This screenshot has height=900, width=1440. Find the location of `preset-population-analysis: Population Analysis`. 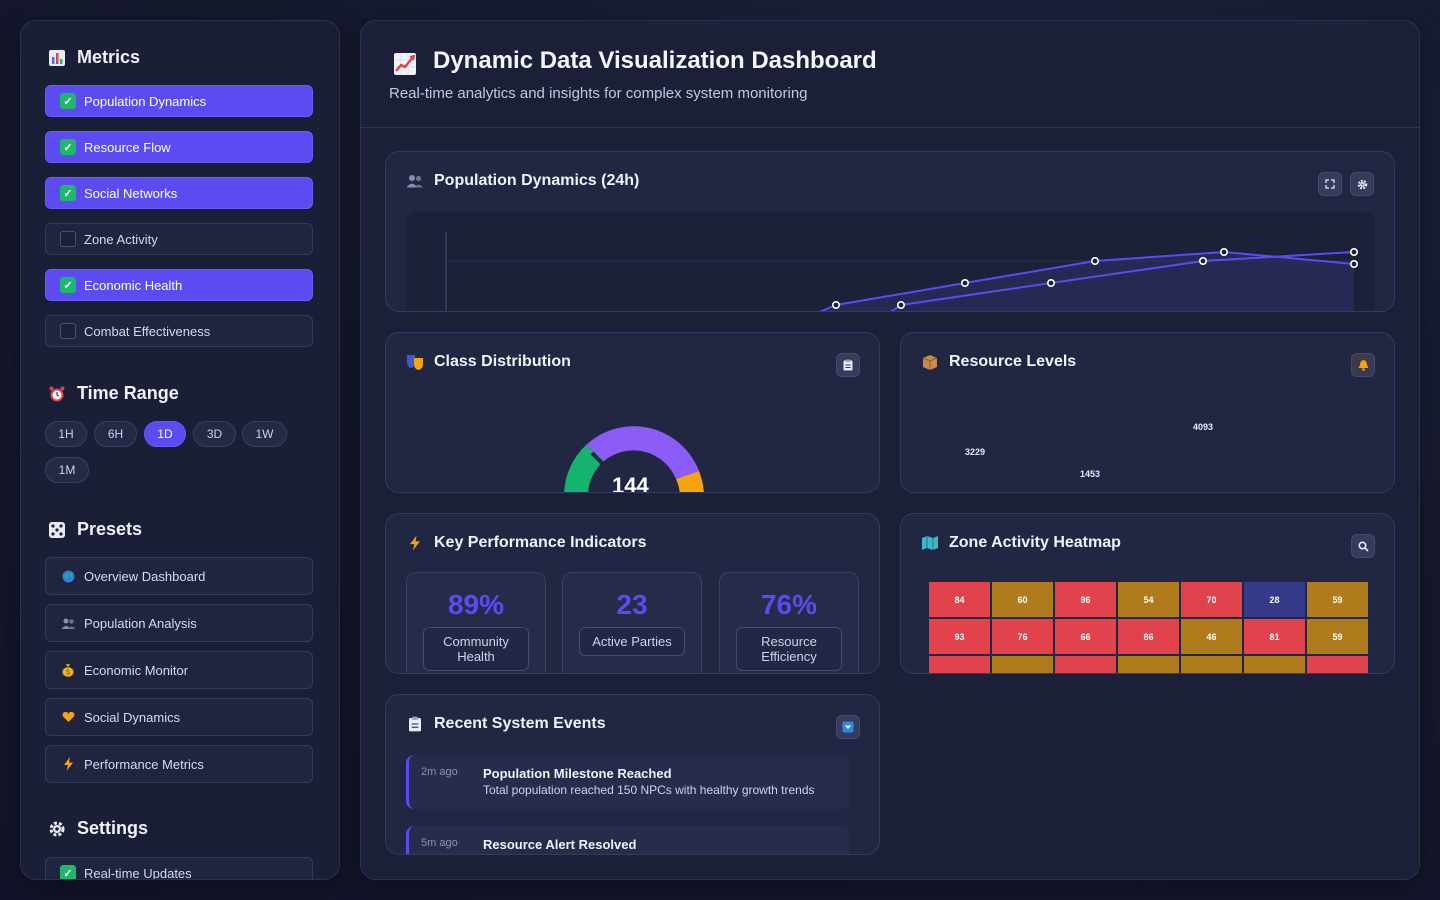

preset-population-analysis: Population Analysis is located at coordinates (179, 623).